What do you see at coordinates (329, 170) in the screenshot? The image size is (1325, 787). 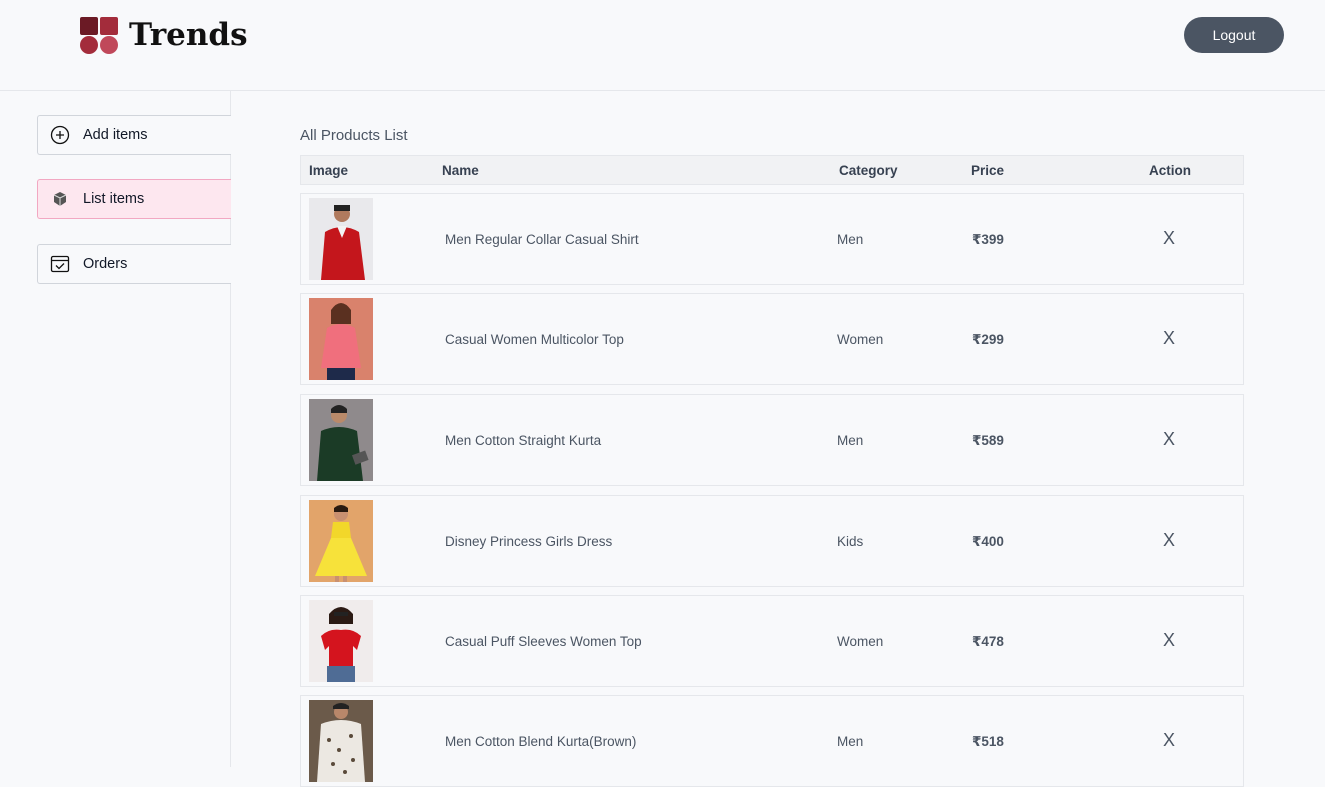 I see `column-header-image: Image` at bounding box center [329, 170].